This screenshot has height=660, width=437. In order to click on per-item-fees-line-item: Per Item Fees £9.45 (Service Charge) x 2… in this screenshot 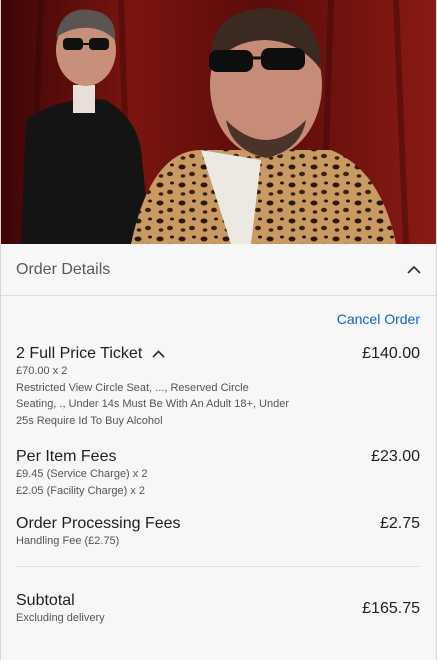, I will do `click(218, 473)`.